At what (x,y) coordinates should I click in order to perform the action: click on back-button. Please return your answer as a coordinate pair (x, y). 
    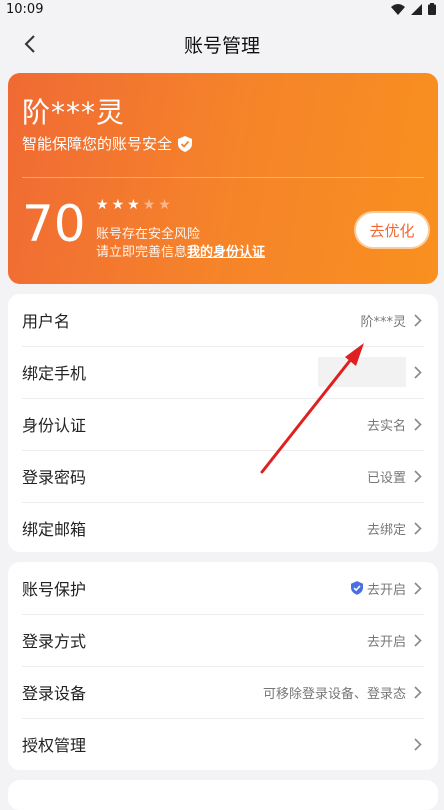
    Looking at the image, I should click on (30, 44).